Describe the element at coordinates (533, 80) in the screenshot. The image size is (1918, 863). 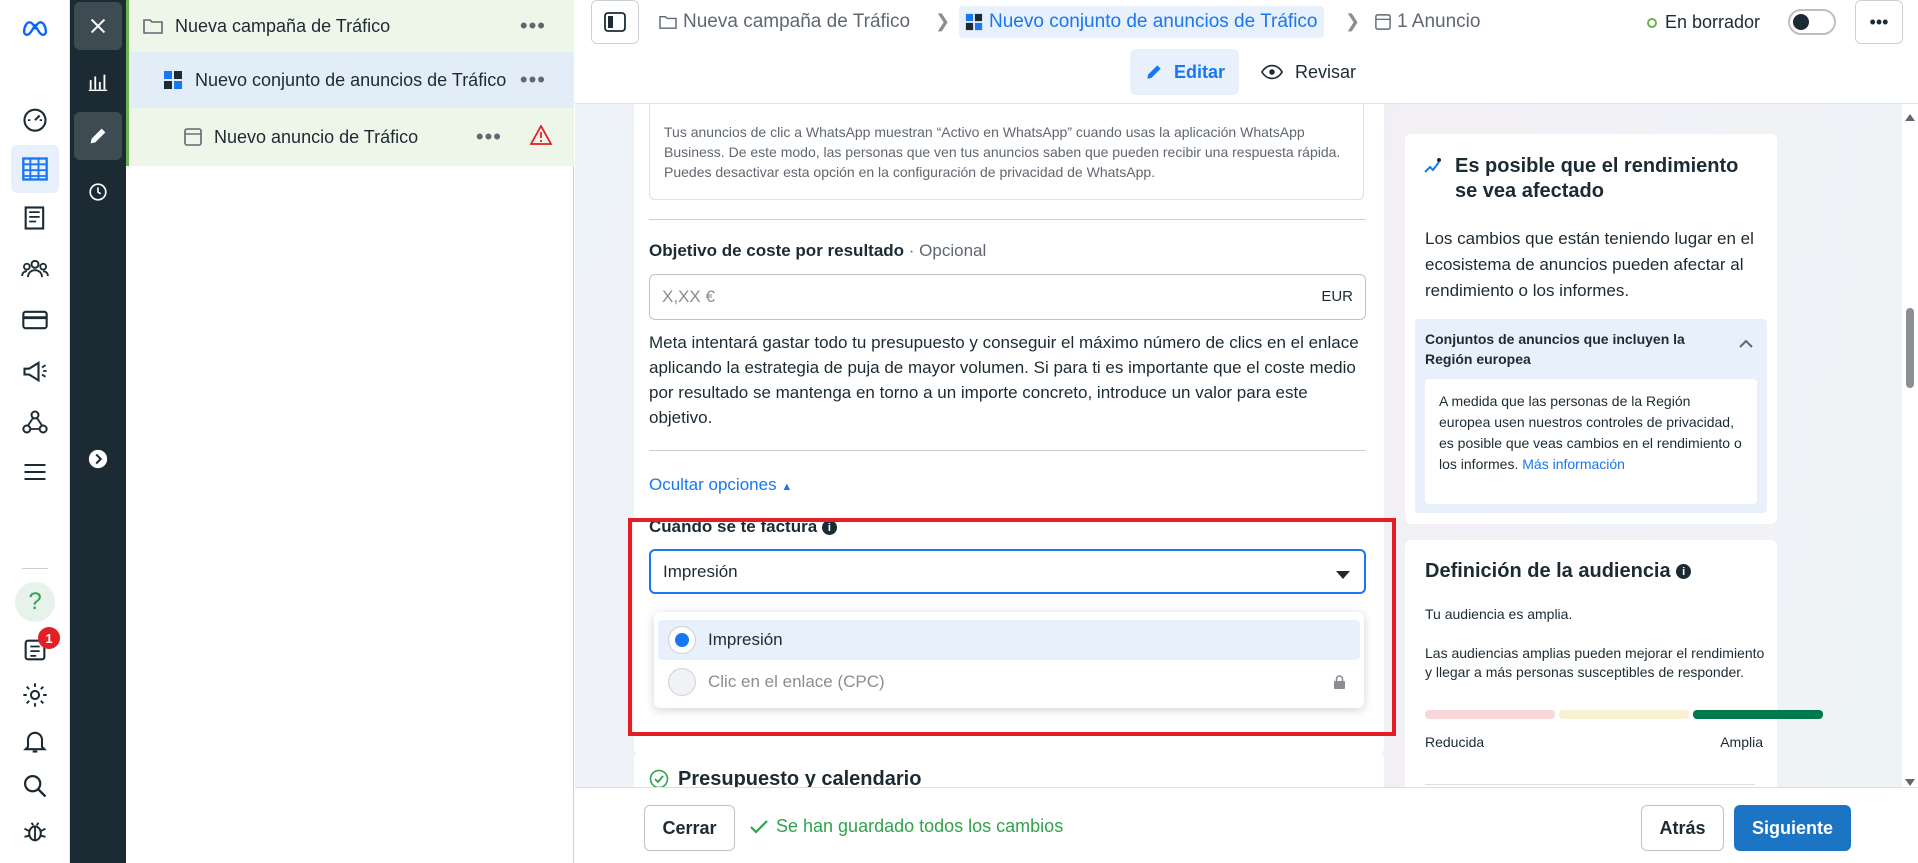
I see `adset-more-icon: •••` at that location.